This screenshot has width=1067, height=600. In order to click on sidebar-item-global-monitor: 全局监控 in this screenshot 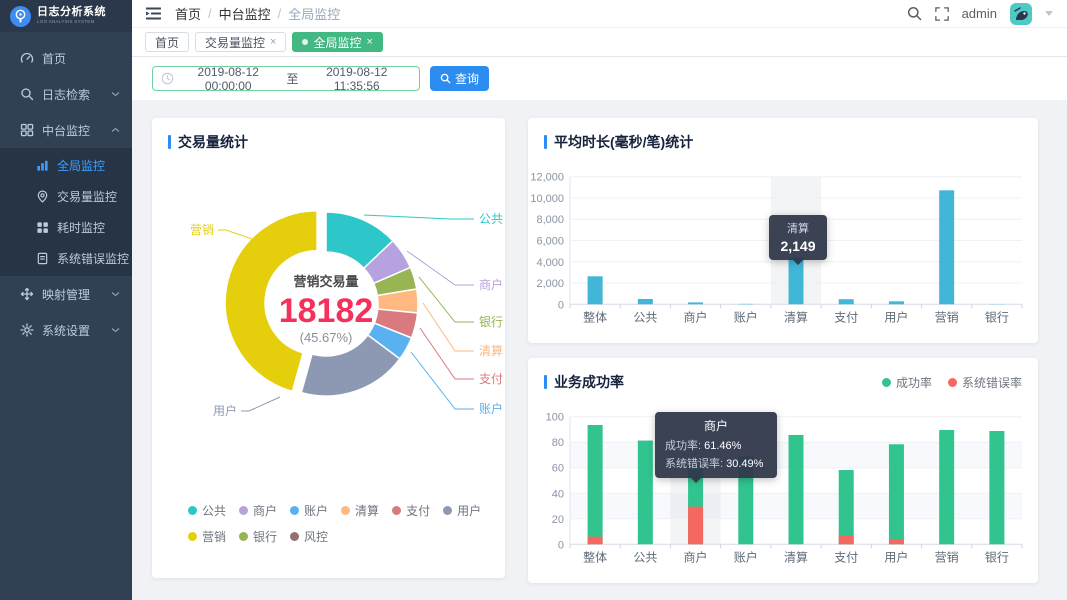, I will do `click(66, 165)`.